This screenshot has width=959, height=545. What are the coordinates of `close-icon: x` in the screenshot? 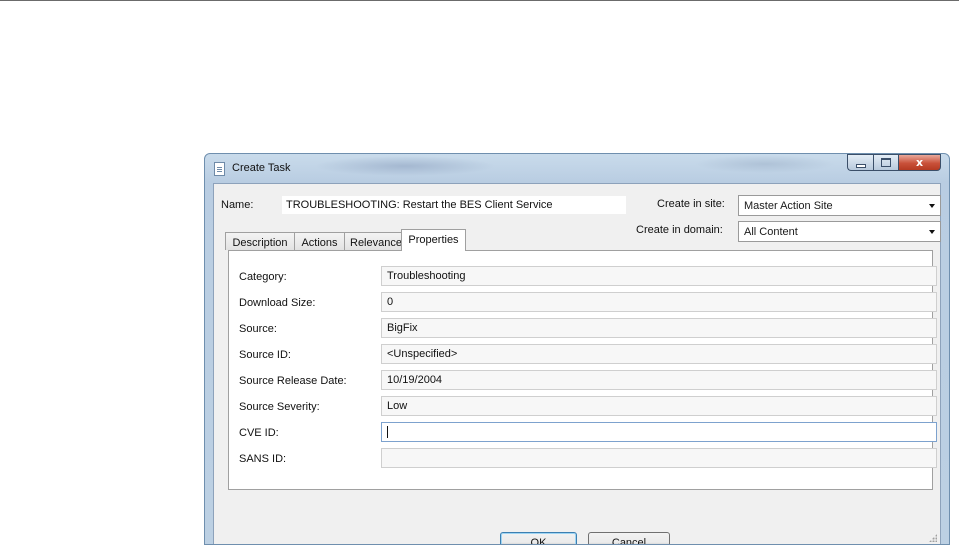 It's located at (919, 162).